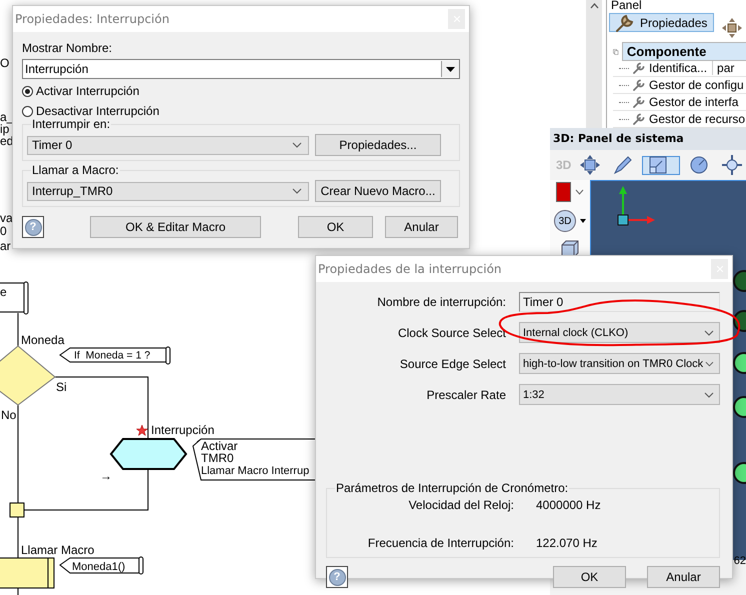 The height and width of the screenshot is (595, 746). Describe the element at coordinates (693, 102) in the screenshot. I see `tree-item: Gestor de interfa` at that location.